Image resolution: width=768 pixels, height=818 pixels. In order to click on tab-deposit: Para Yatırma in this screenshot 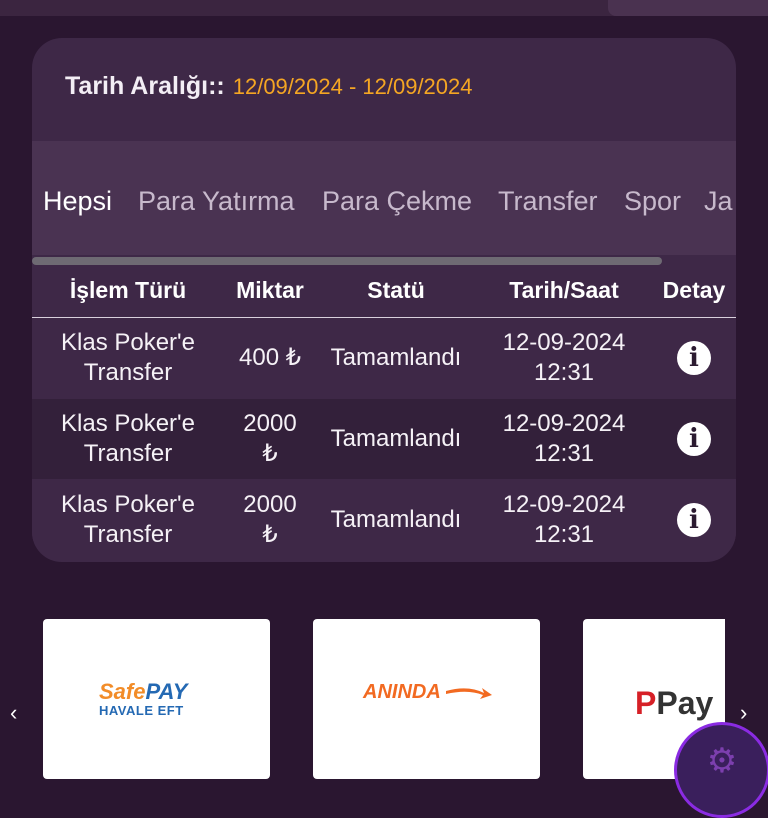, I will do `click(216, 201)`.